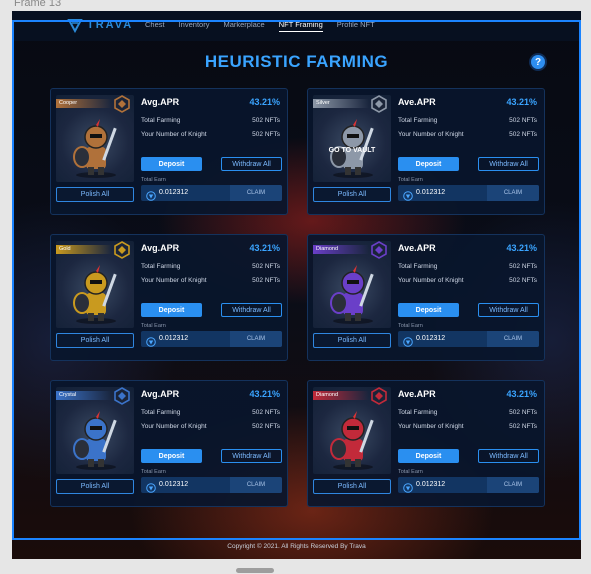 This screenshot has height=574, width=591. What do you see at coordinates (255, 570) in the screenshot?
I see `scroll-indicator` at bounding box center [255, 570].